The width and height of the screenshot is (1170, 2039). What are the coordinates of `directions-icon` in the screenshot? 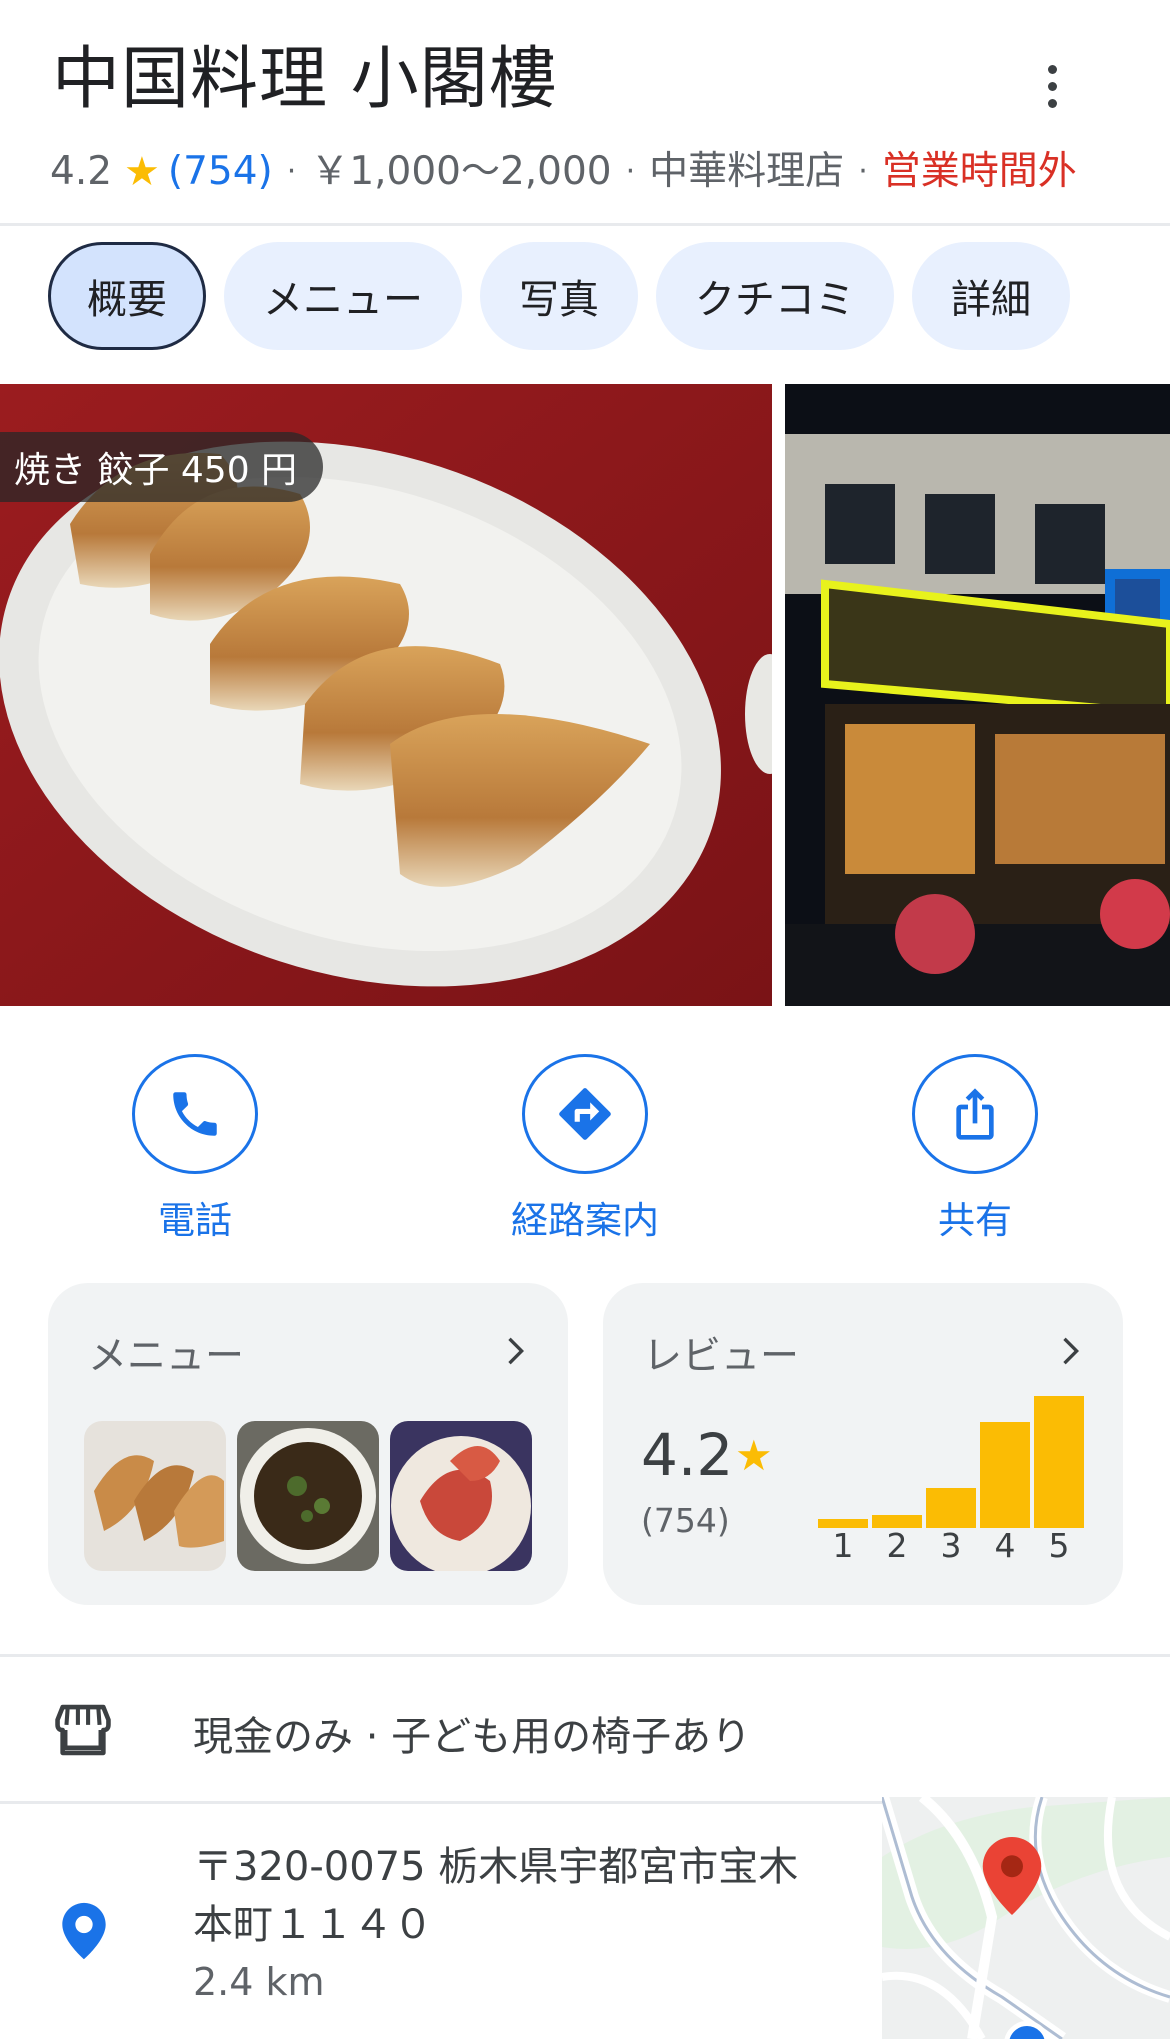 It's located at (585, 1114).